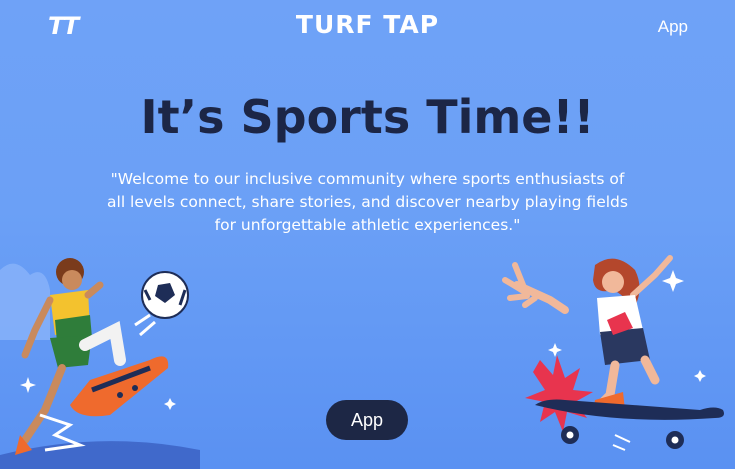 The image size is (735, 469). I want to click on skateboarder-illustration, so click(613, 353).